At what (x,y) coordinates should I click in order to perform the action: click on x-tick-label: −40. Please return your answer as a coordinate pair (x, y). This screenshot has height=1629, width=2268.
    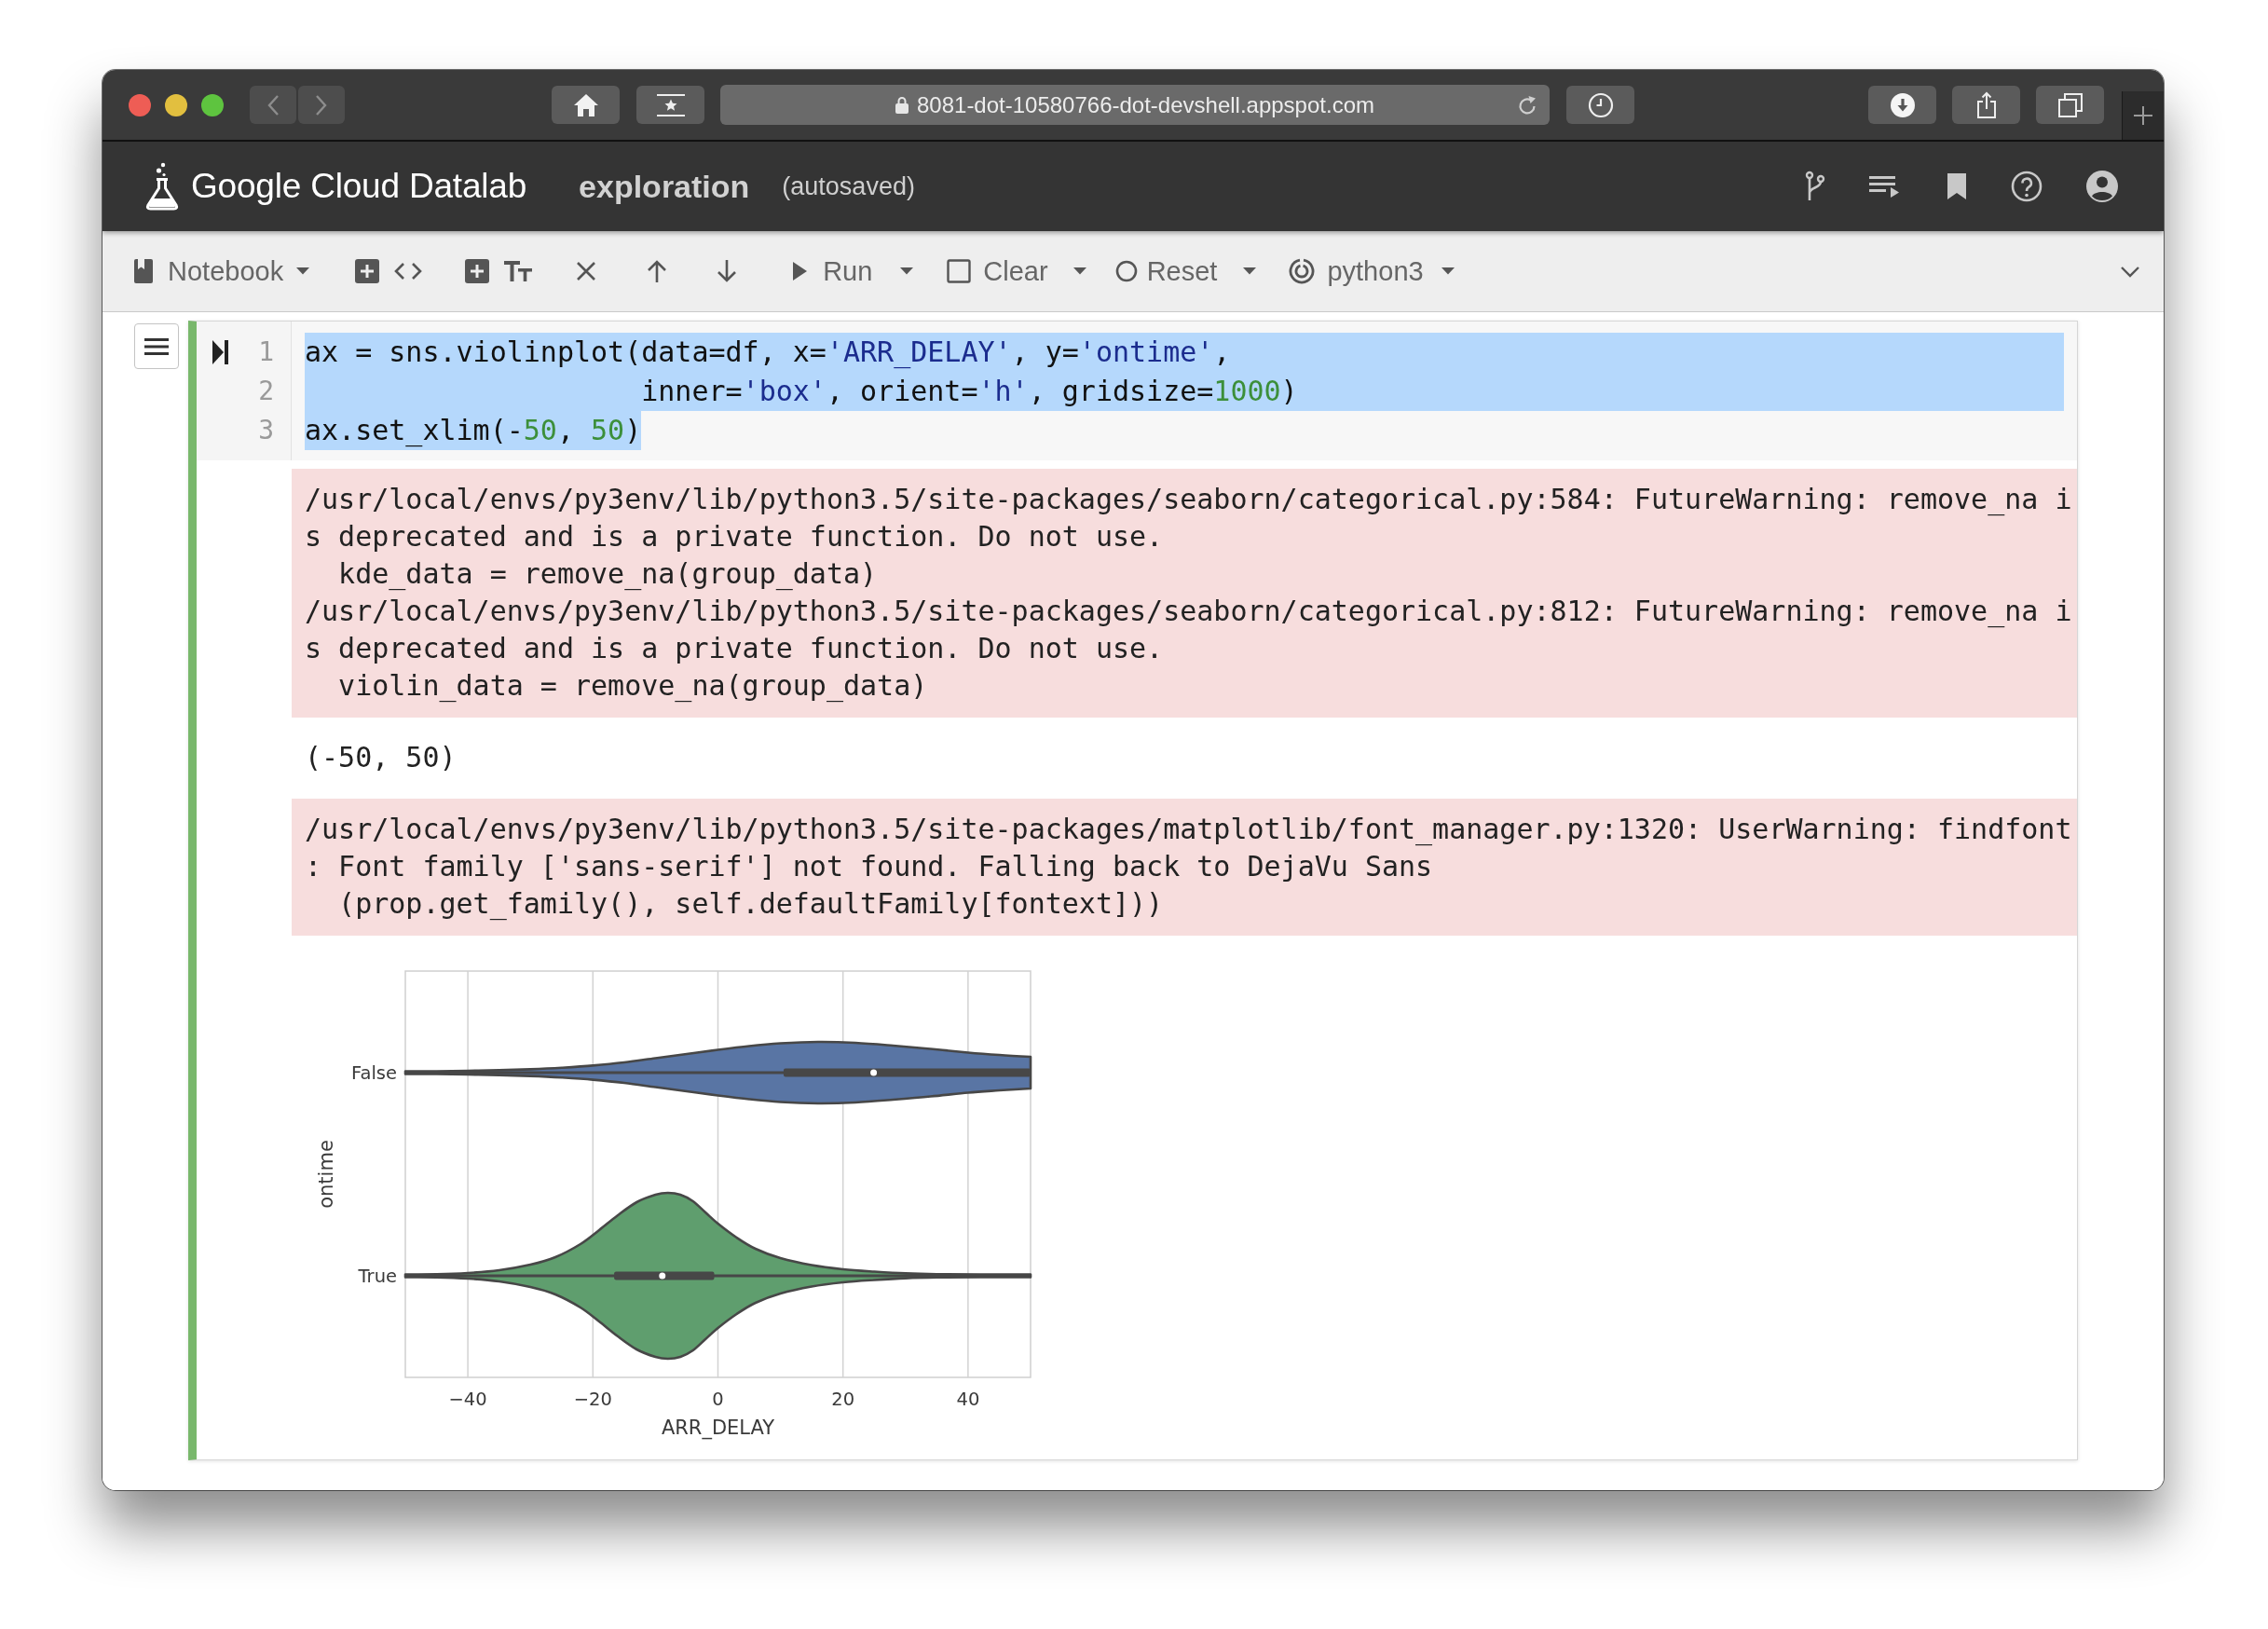
    Looking at the image, I should click on (467, 1399).